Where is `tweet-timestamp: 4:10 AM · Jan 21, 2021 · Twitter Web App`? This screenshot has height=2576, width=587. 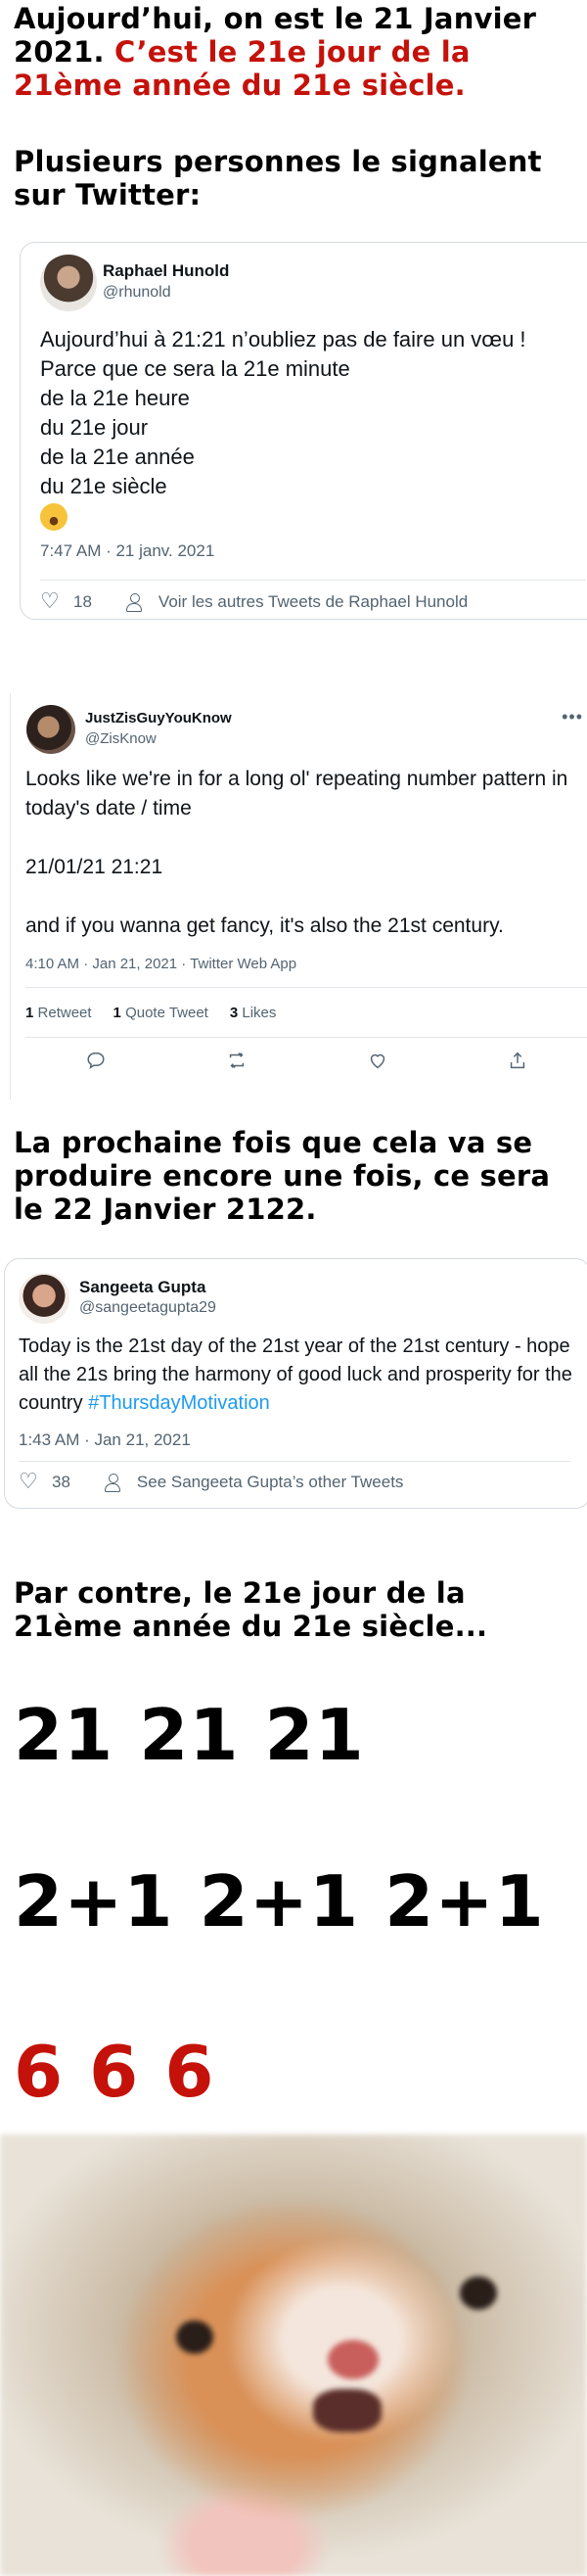
tweet-timestamp: 4:10 AM · Jan 21, 2021 · Twitter Web App is located at coordinates (160, 964).